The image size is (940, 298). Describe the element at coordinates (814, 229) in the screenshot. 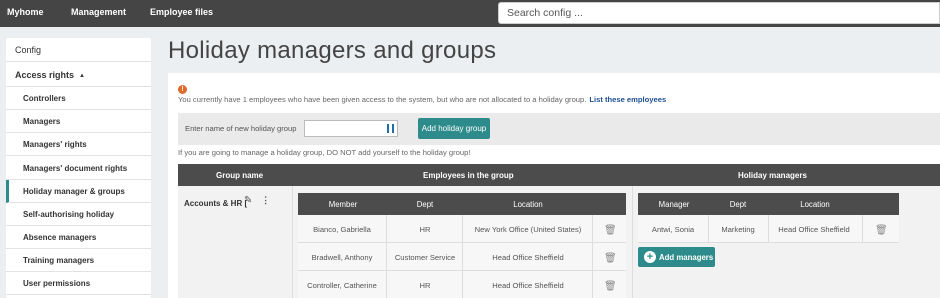

I see `manager-location: Head Office Sheffield` at that location.